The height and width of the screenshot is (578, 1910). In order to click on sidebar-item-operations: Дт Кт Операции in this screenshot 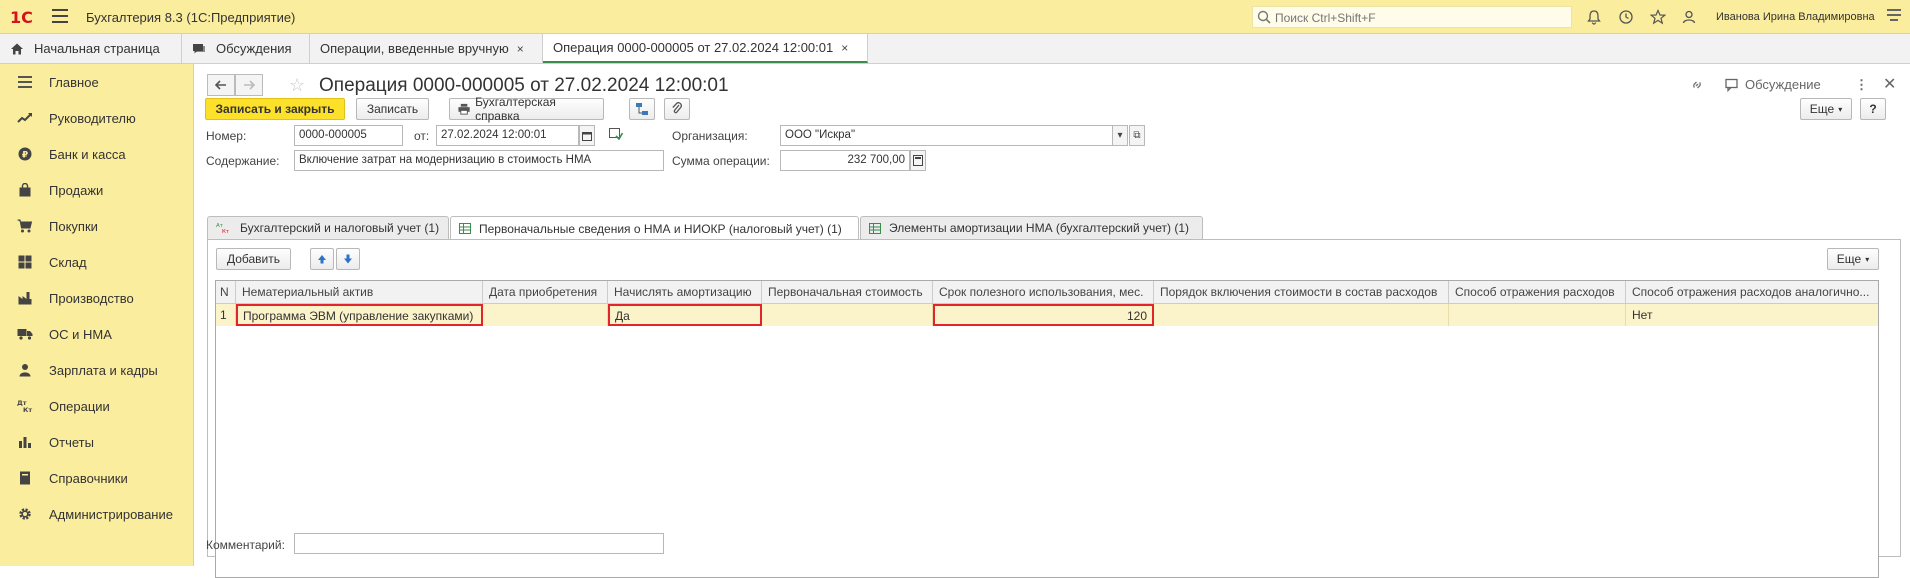, I will do `click(97, 406)`.